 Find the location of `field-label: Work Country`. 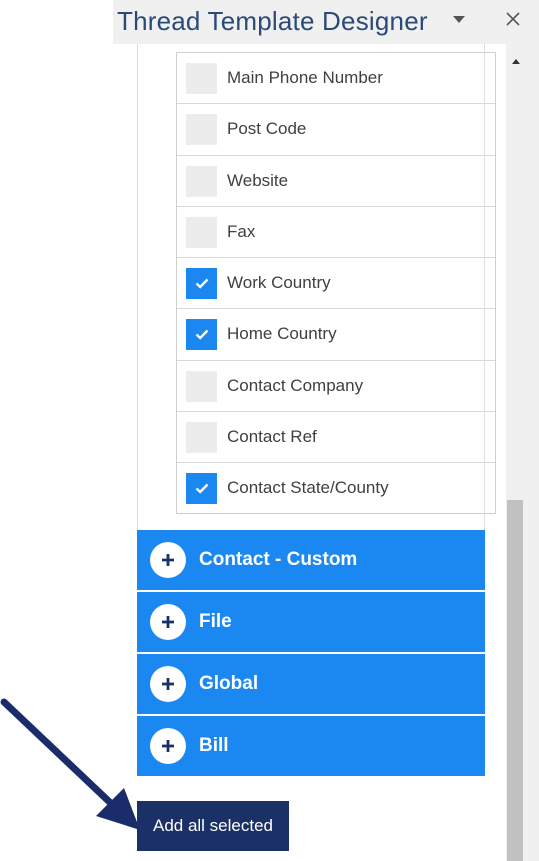

field-label: Work Country is located at coordinates (279, 282).